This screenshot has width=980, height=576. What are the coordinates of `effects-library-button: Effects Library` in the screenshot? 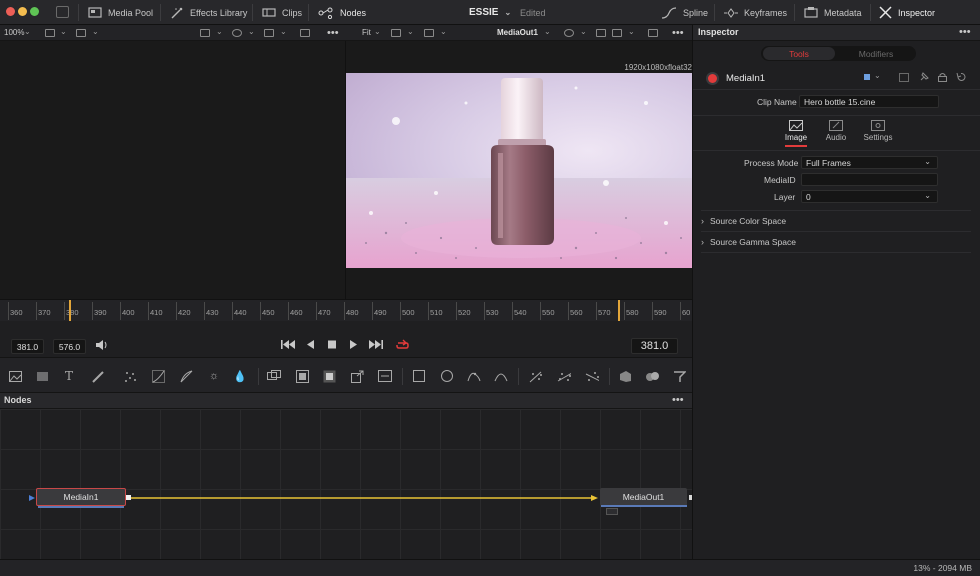 It's located at (208, 12).